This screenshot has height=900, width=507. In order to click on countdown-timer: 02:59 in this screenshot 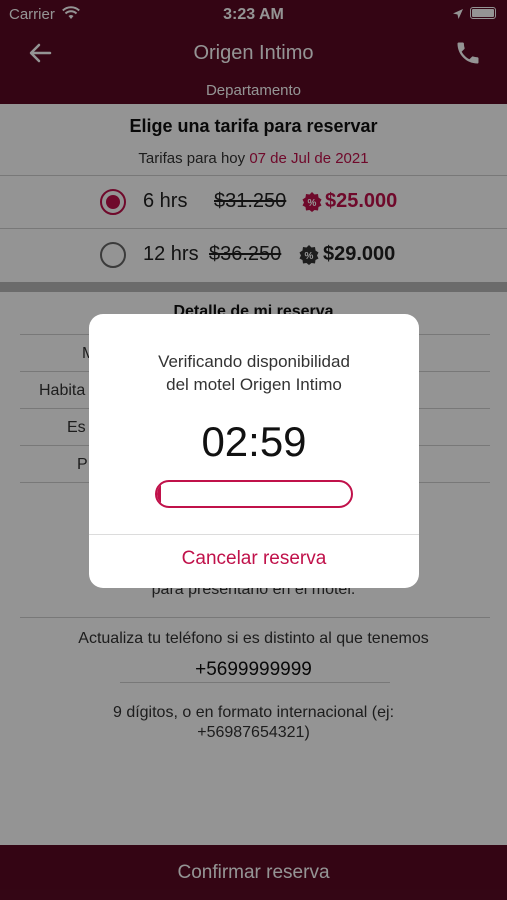, I will do `click(254, 441)`.